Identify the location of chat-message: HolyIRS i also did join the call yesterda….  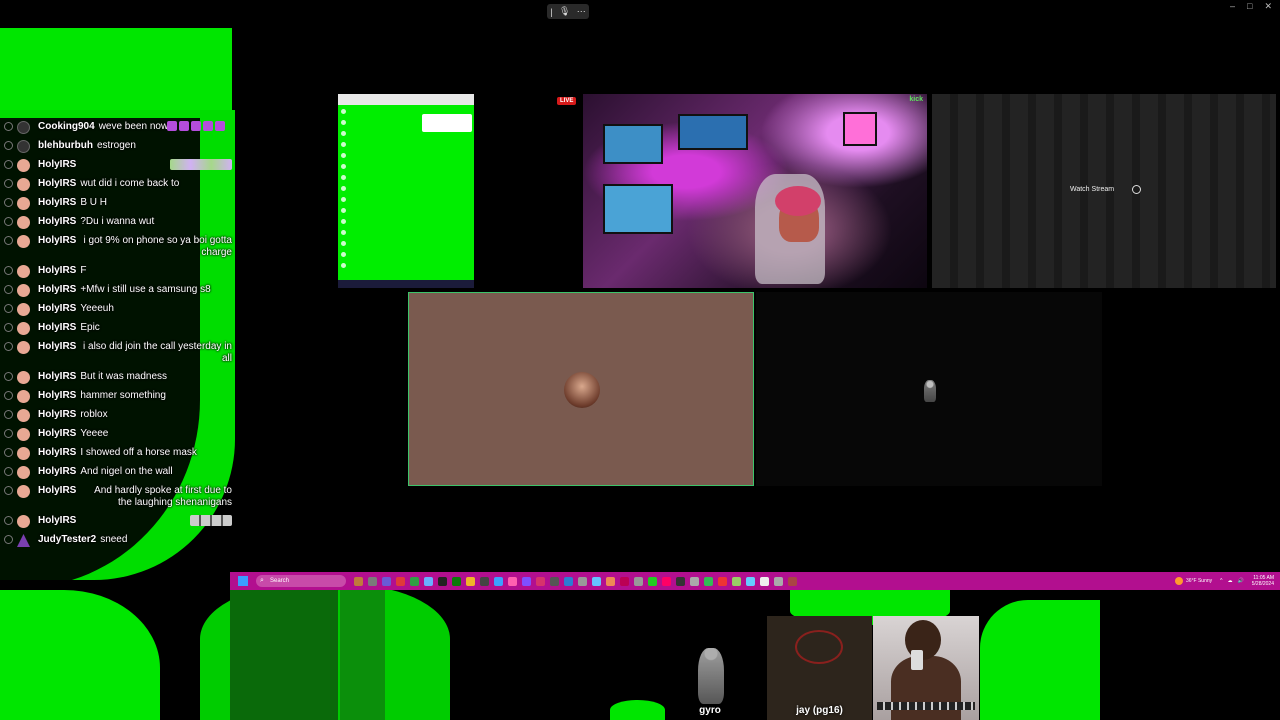
(118, 353).